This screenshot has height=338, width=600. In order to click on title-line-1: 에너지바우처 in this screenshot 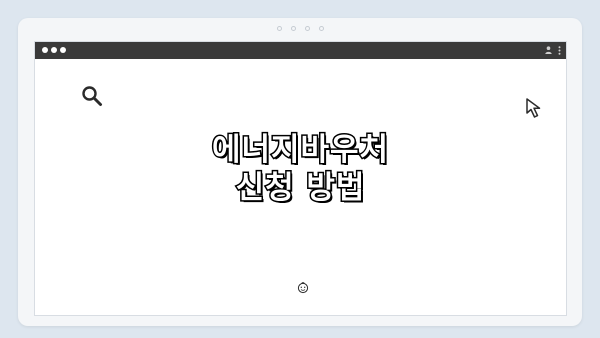, I will do `click(300, 150)`.